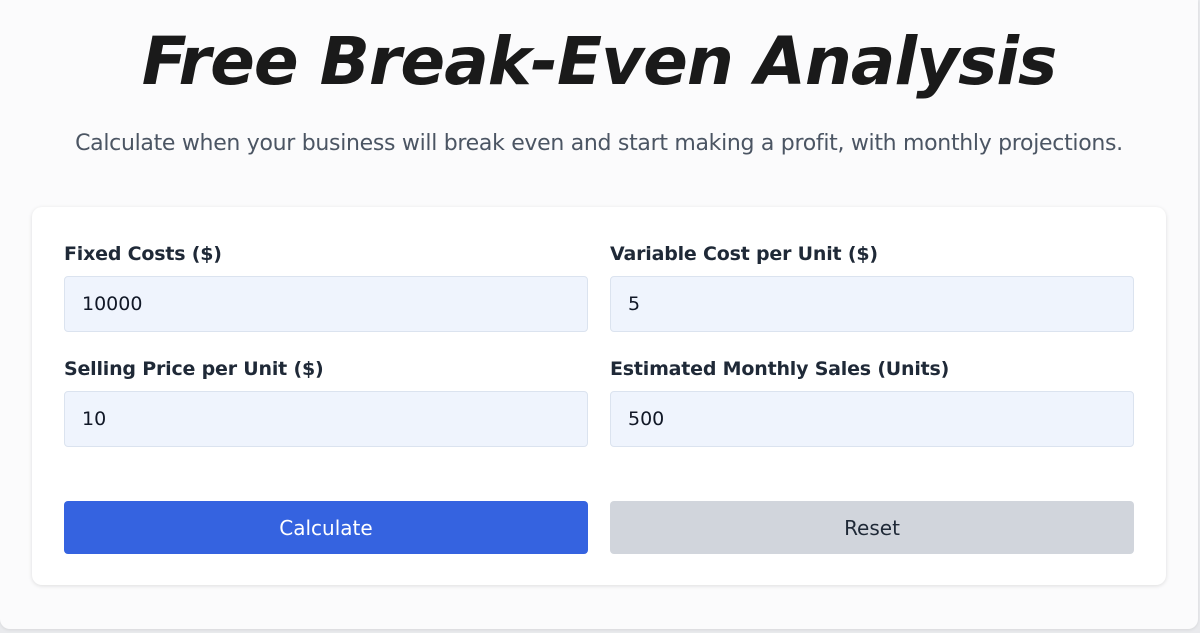 Image resolution: width=1200 pixels, height=633 pixels. What do you see at coordinates (326, 419) in the screenshot?
I see `selling-price-input` at bounding box center [326, 419].